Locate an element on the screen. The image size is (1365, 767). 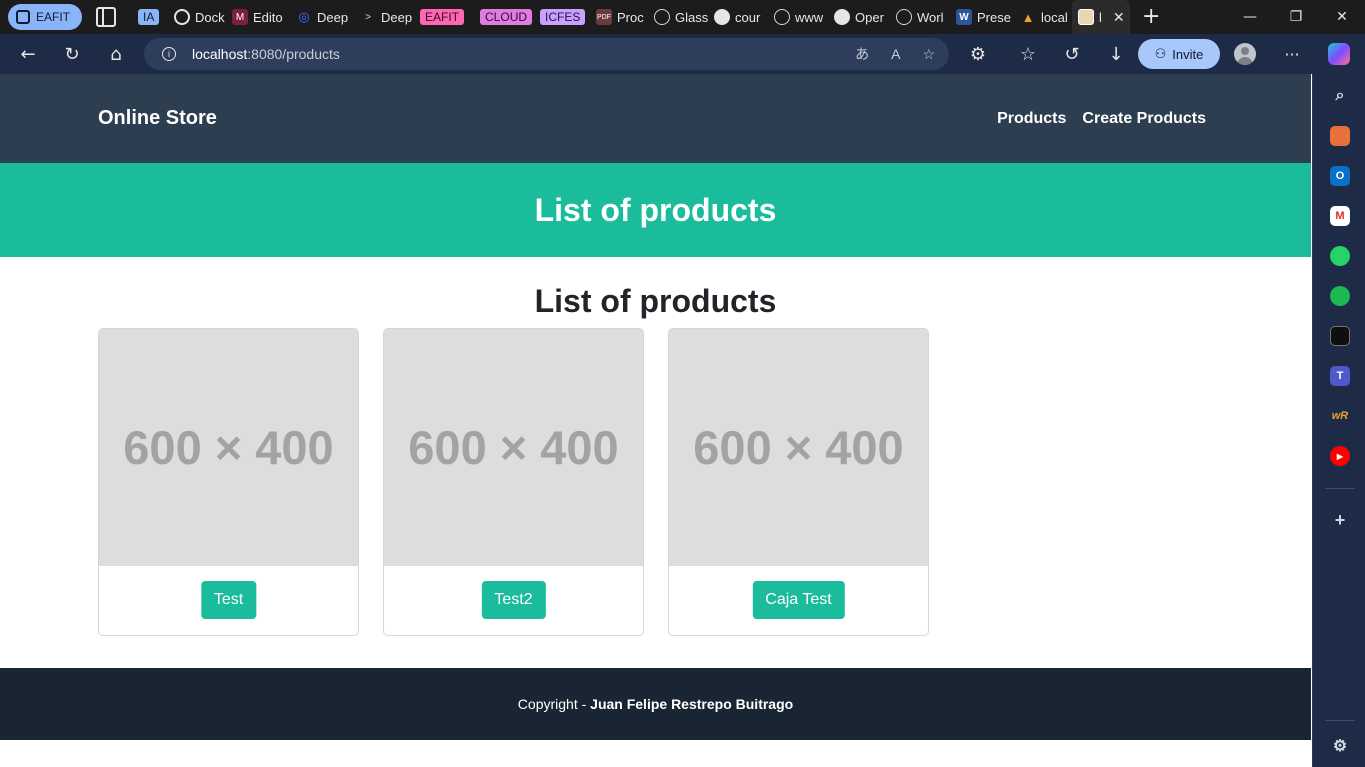
word-icon: W is located at coordinates (964, 17).